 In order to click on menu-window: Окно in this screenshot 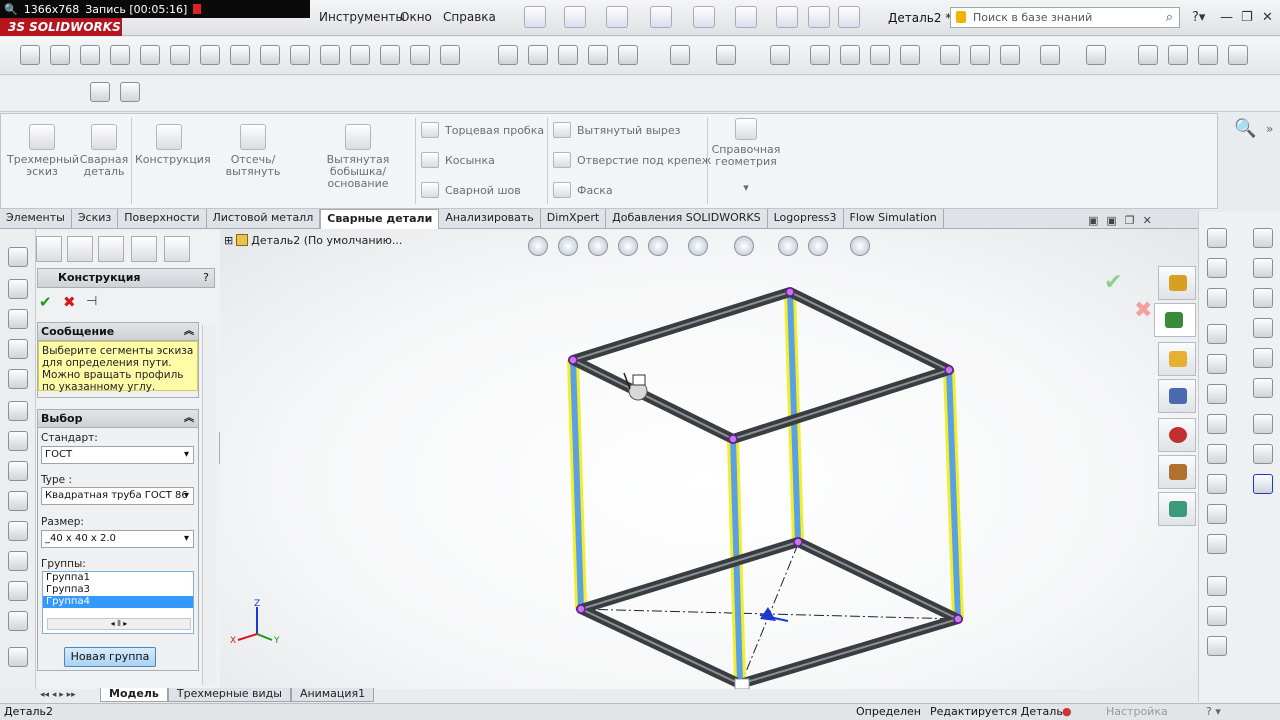, I will do `click(416, 17)`.